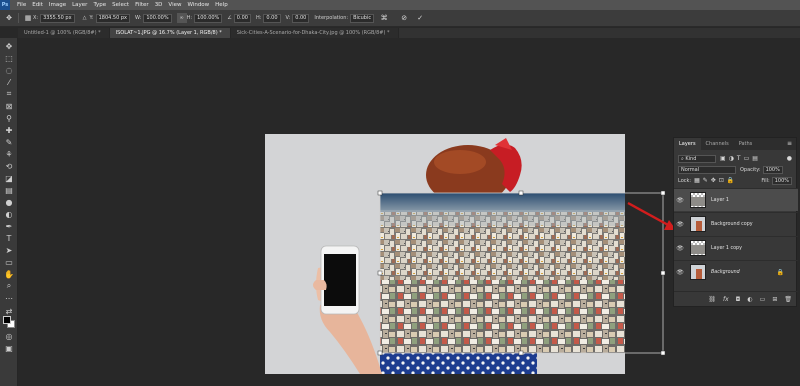 The height and width of the screenshot is (386, 800). What do you see at coordinates (159, 5) in the screenshot?
I see `menu-3d: 3D` at bounding box center [159, 5].